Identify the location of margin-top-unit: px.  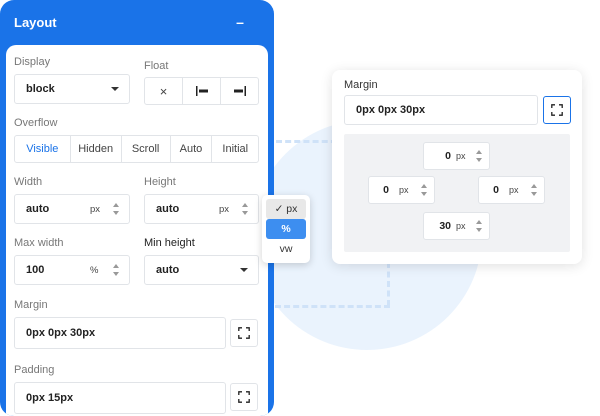
(461, 156).